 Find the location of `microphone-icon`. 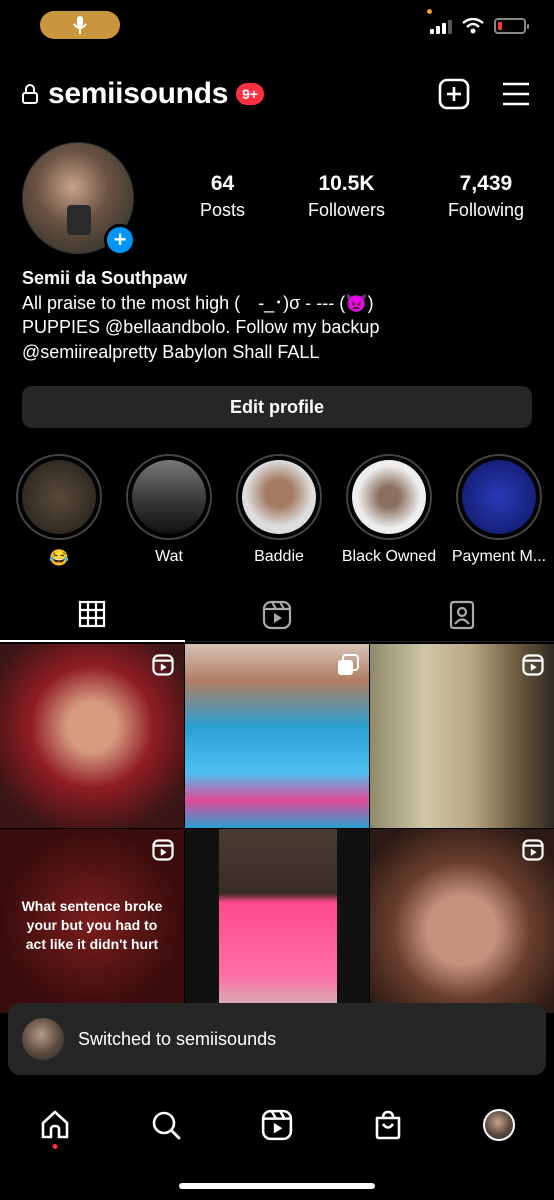

microphone-icon is located at coordinates (80, 25).